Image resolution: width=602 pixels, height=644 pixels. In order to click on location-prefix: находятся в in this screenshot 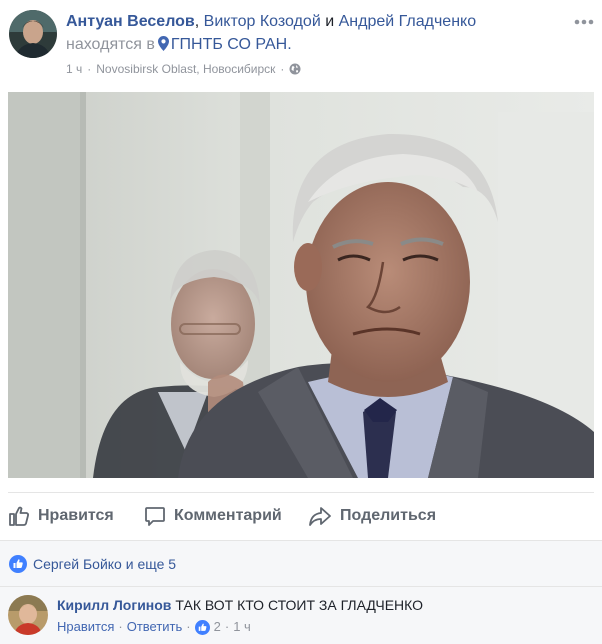, I will do `click(110, 44)`.